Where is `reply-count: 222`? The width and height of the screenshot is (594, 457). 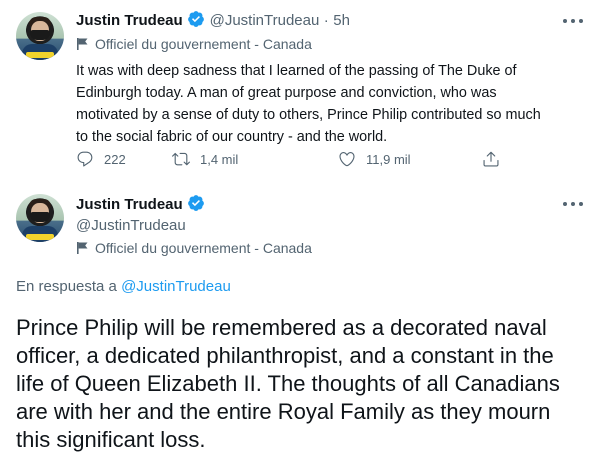
reply-count: 222 is located at coordinates (115, 159).